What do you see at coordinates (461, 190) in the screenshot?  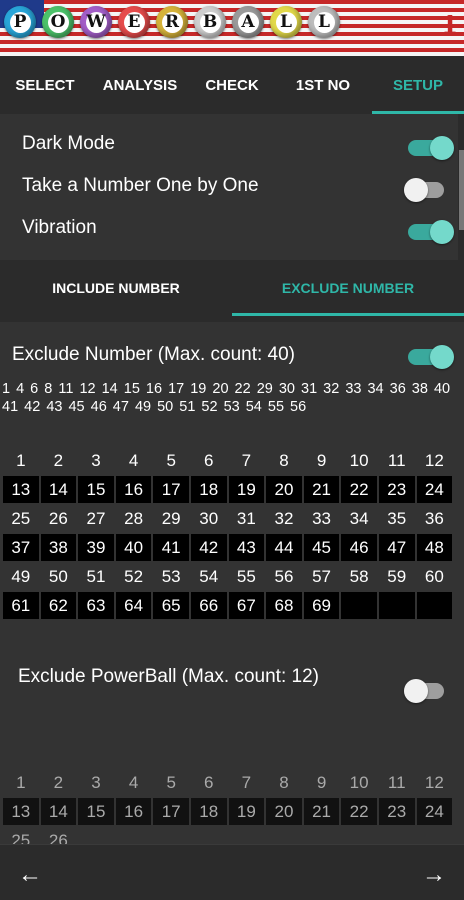 I see `scrollbar` at bounding box center [461, 190].